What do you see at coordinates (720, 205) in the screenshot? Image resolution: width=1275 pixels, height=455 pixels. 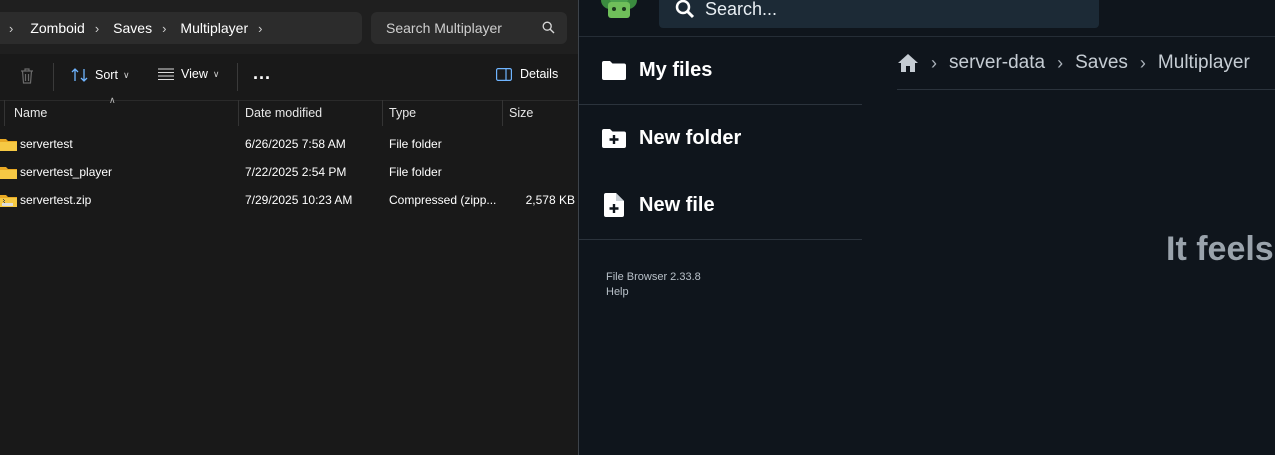 I see `sidebar-item-new-file: New file` at bounding box center [720, 205].